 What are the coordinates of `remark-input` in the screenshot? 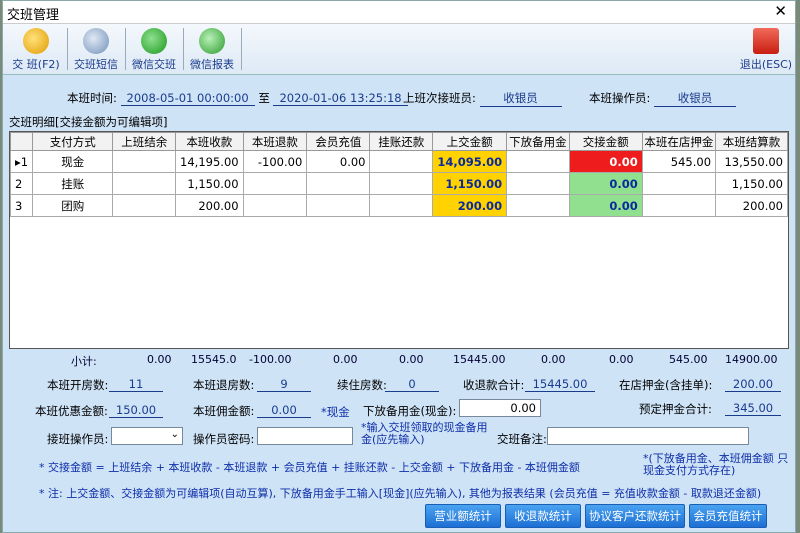 It's located at (648, 436).